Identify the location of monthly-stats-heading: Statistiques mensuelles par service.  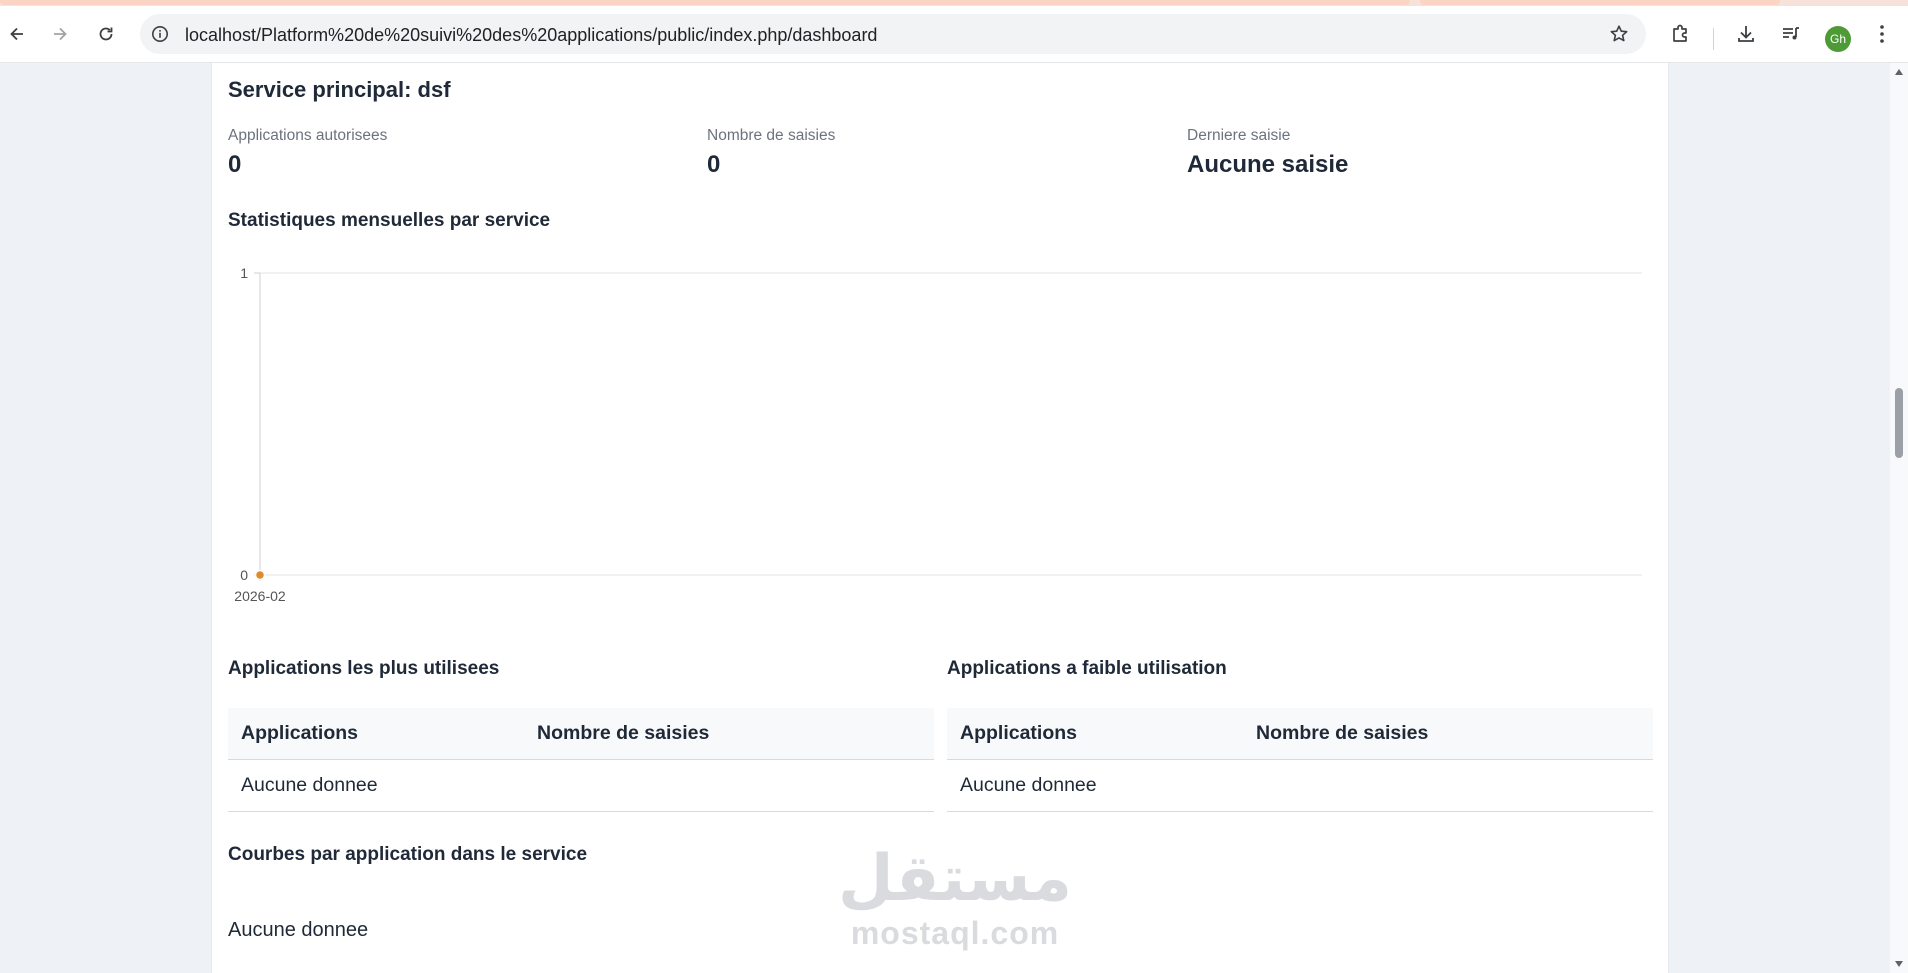
(389, 220).